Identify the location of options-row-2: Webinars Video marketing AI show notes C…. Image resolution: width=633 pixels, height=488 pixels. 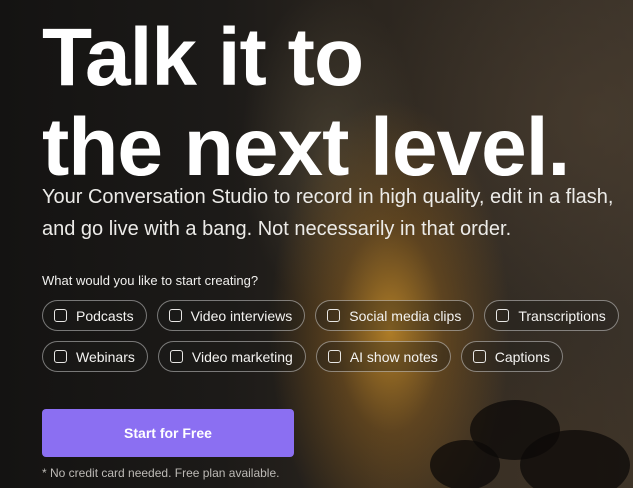
(337, 356).